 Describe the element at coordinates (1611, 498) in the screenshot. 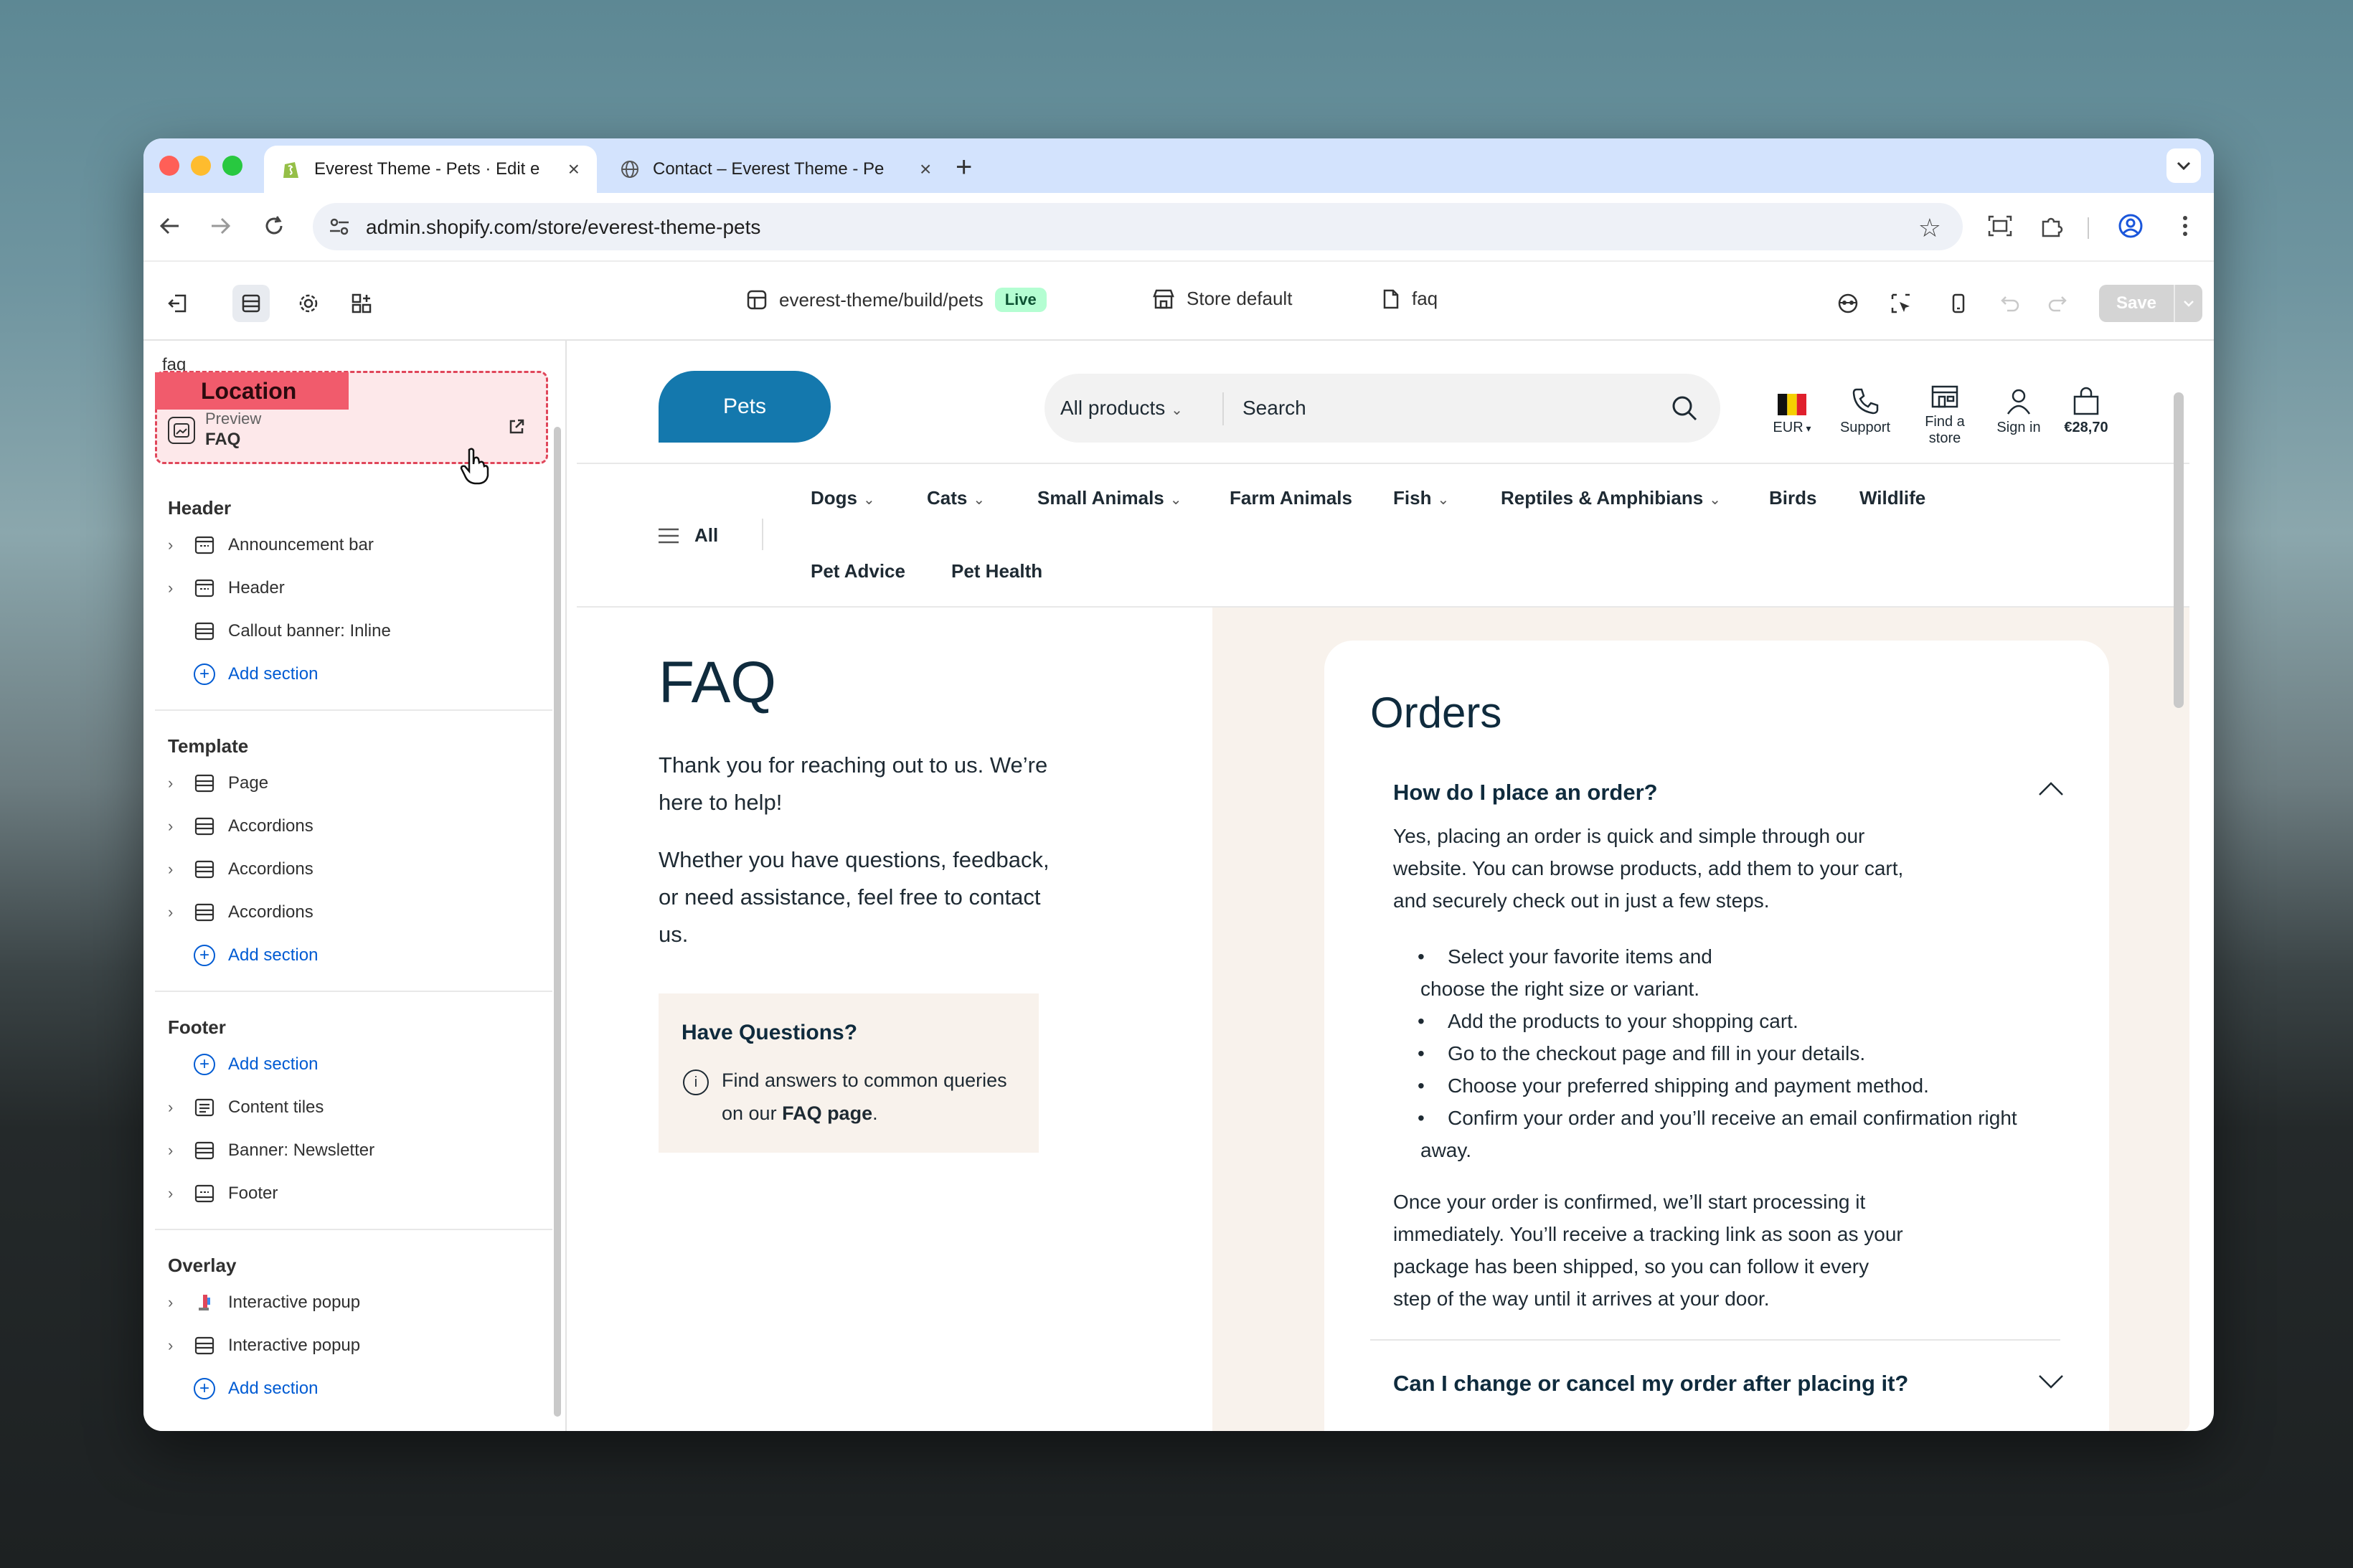

I see `nav-item-reptiles-amphibians: Reptiles & Amphibians ⌄` at that location.